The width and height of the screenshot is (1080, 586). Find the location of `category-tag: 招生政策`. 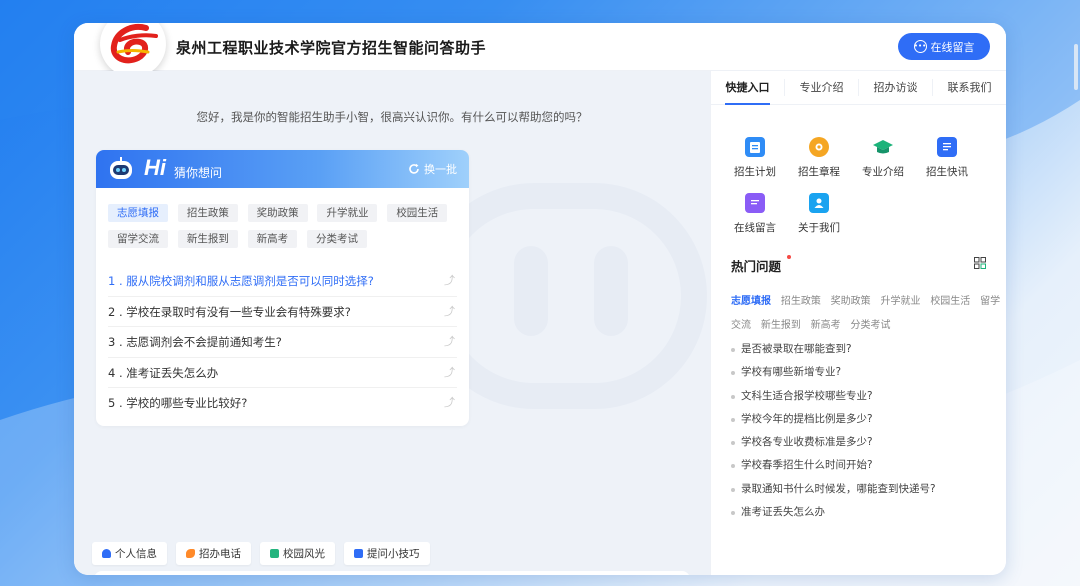

category-tag: 招生政策 is located at coordinates (207, 213).